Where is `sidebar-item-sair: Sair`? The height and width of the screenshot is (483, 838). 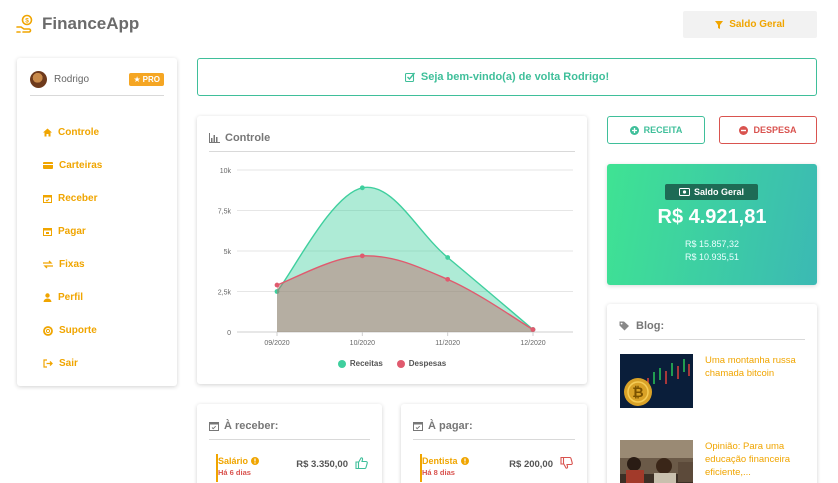 sidebar-item-sair: Sair is located at coordinates (72, 363).